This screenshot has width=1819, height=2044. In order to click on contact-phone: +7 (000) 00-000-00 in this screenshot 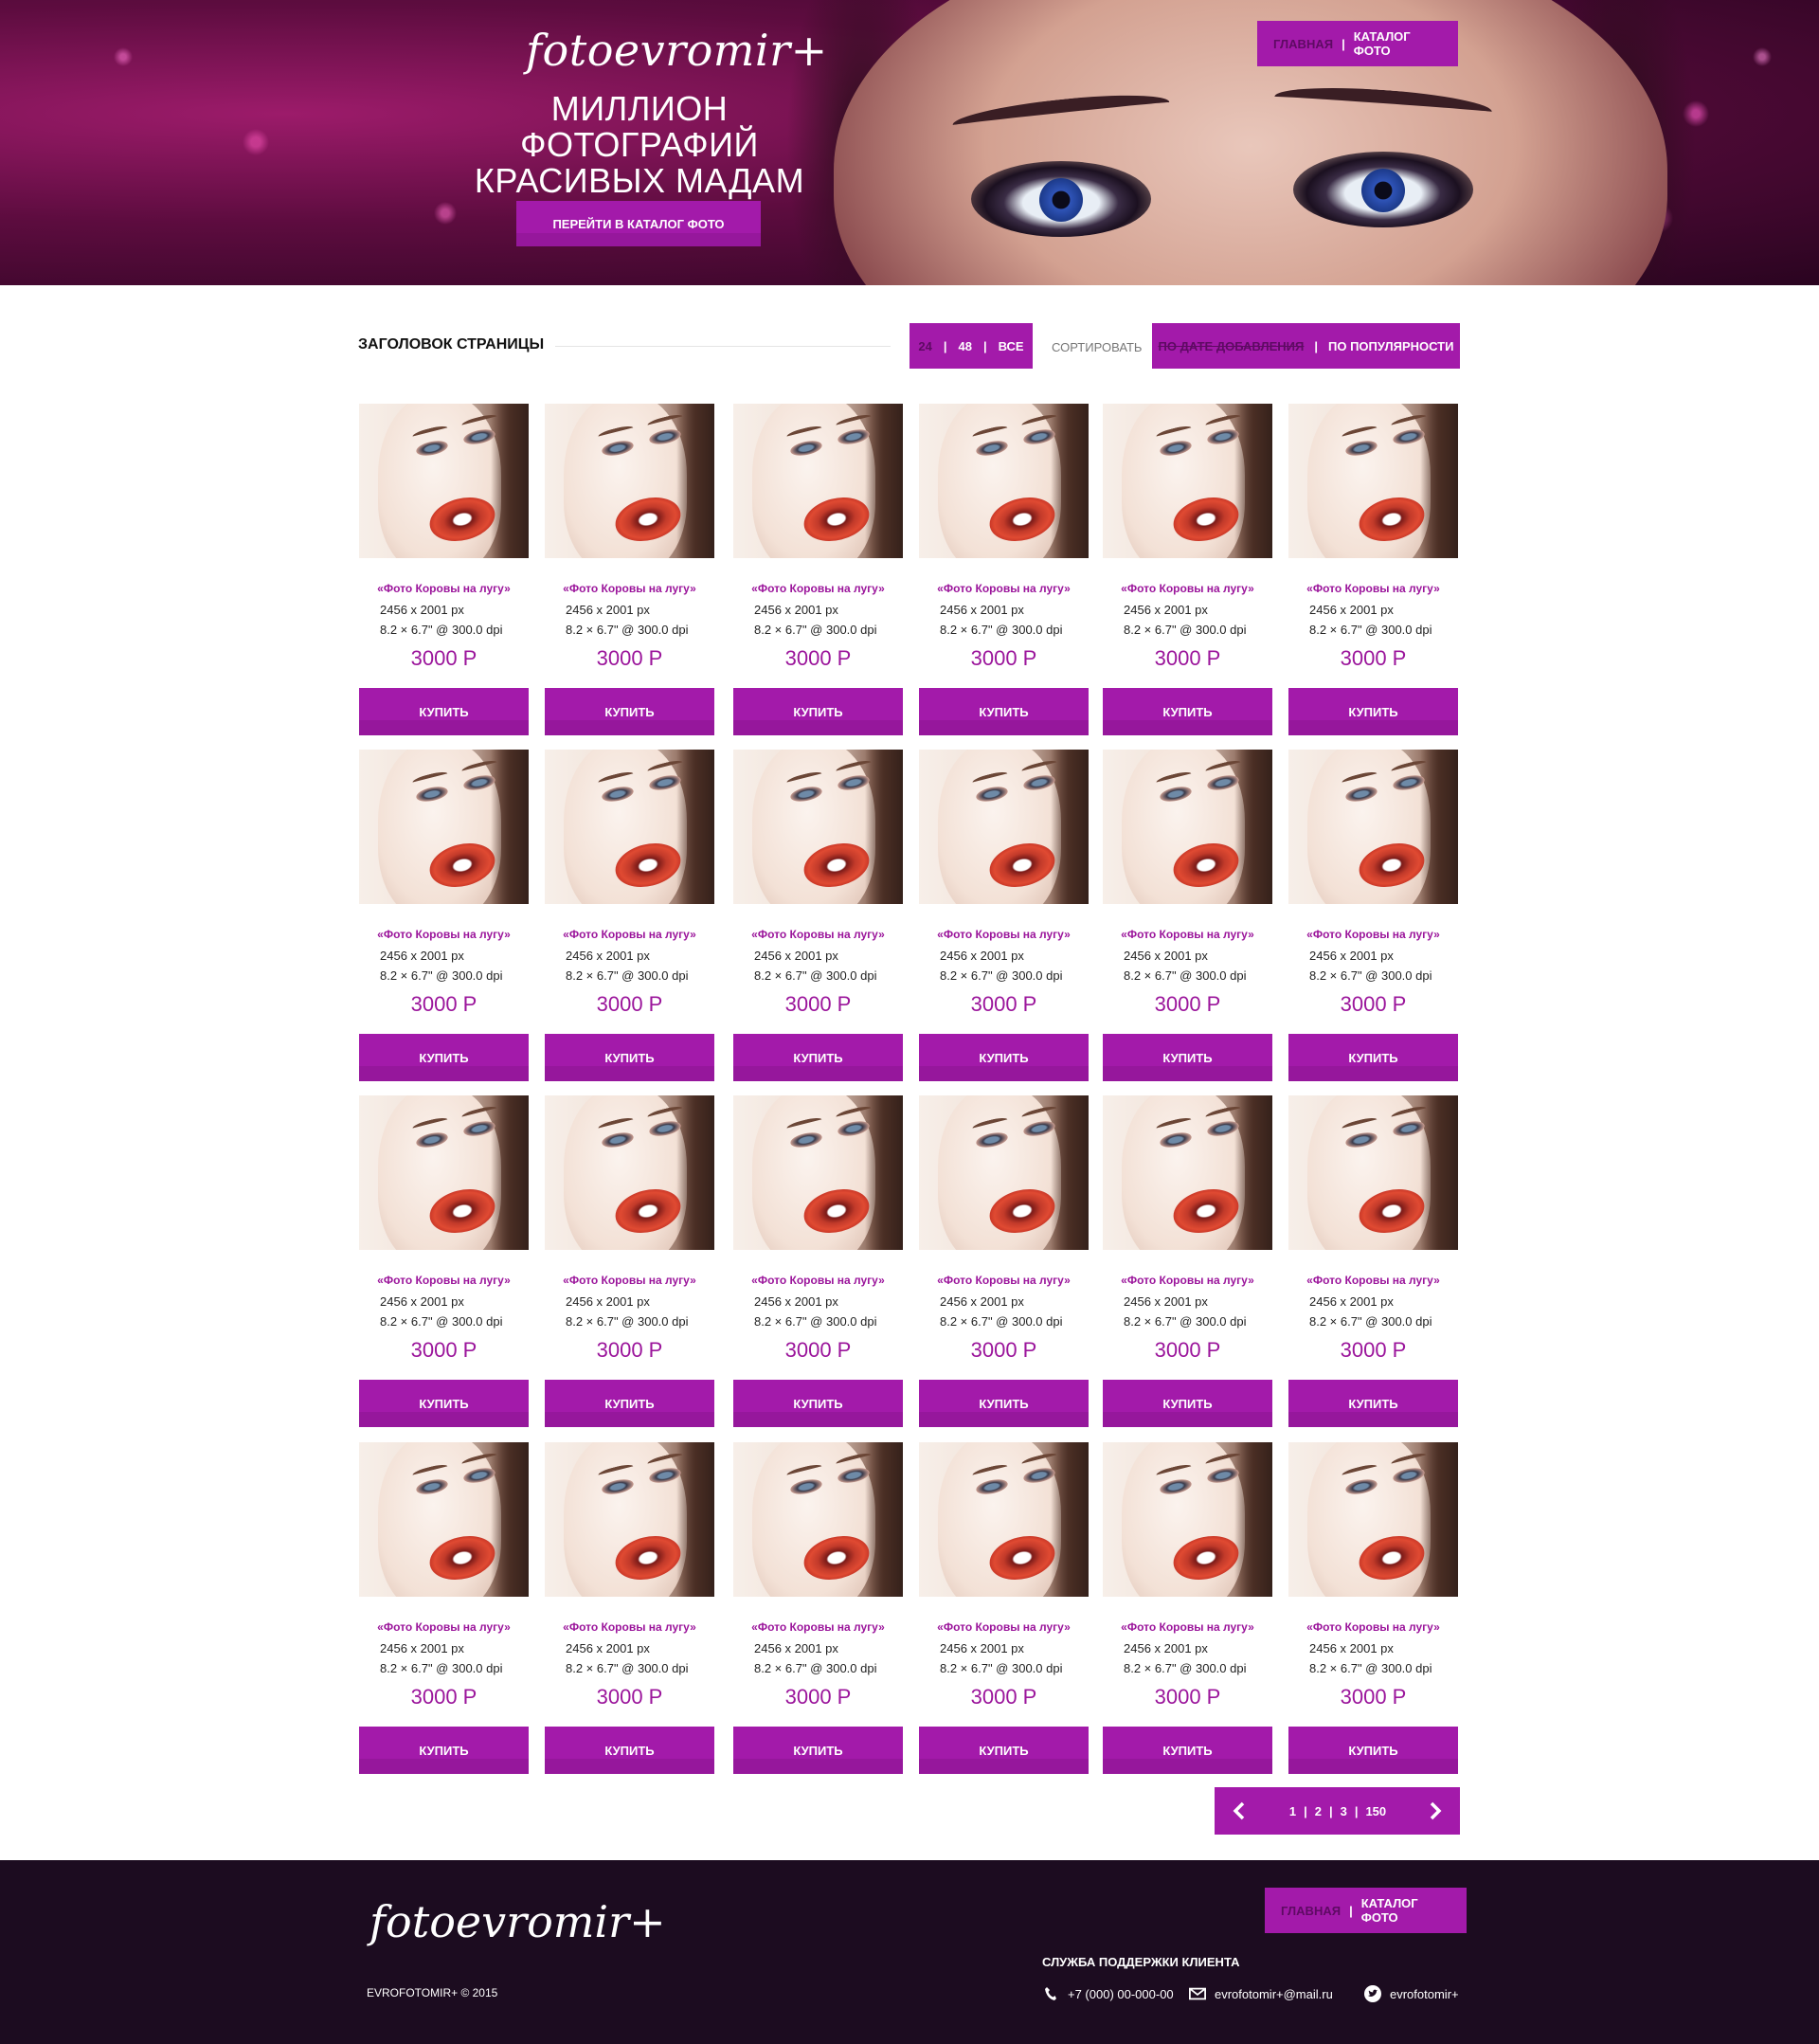, I will do `click(1108, 1994)`.